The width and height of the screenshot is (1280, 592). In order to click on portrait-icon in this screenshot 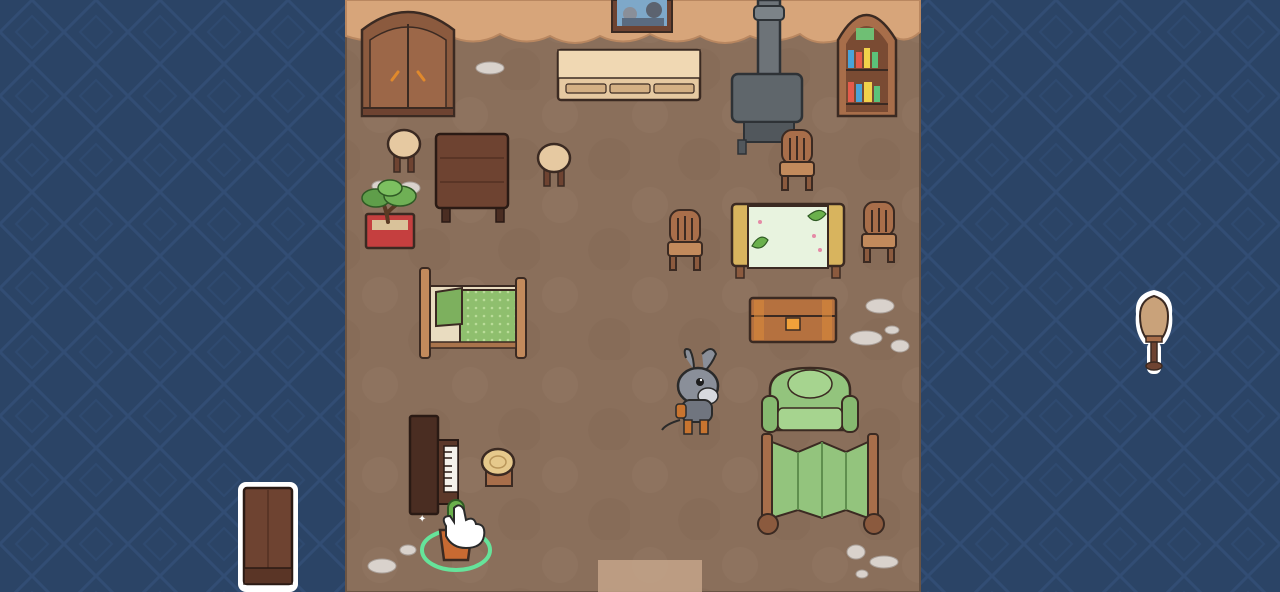, I will do `click(642, 16)`.